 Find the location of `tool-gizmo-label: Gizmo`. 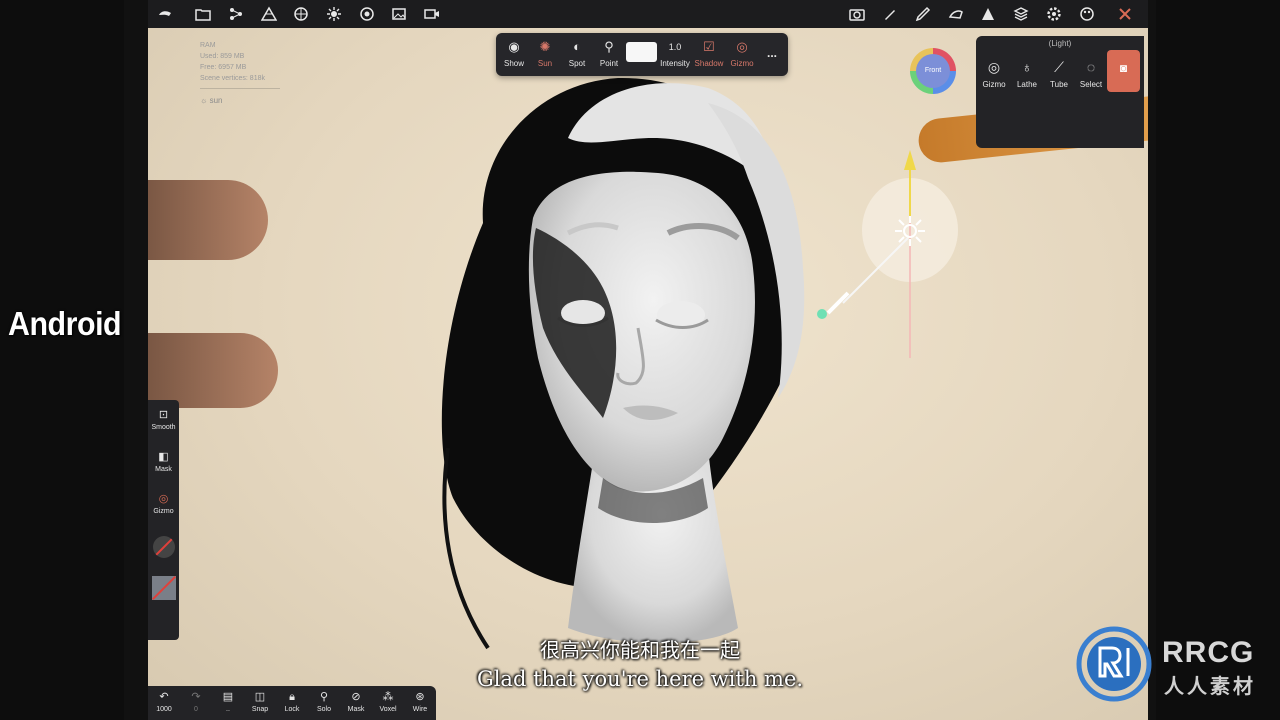

tool-gizmo-label: Gizmo is located at coordinates (994, 84).